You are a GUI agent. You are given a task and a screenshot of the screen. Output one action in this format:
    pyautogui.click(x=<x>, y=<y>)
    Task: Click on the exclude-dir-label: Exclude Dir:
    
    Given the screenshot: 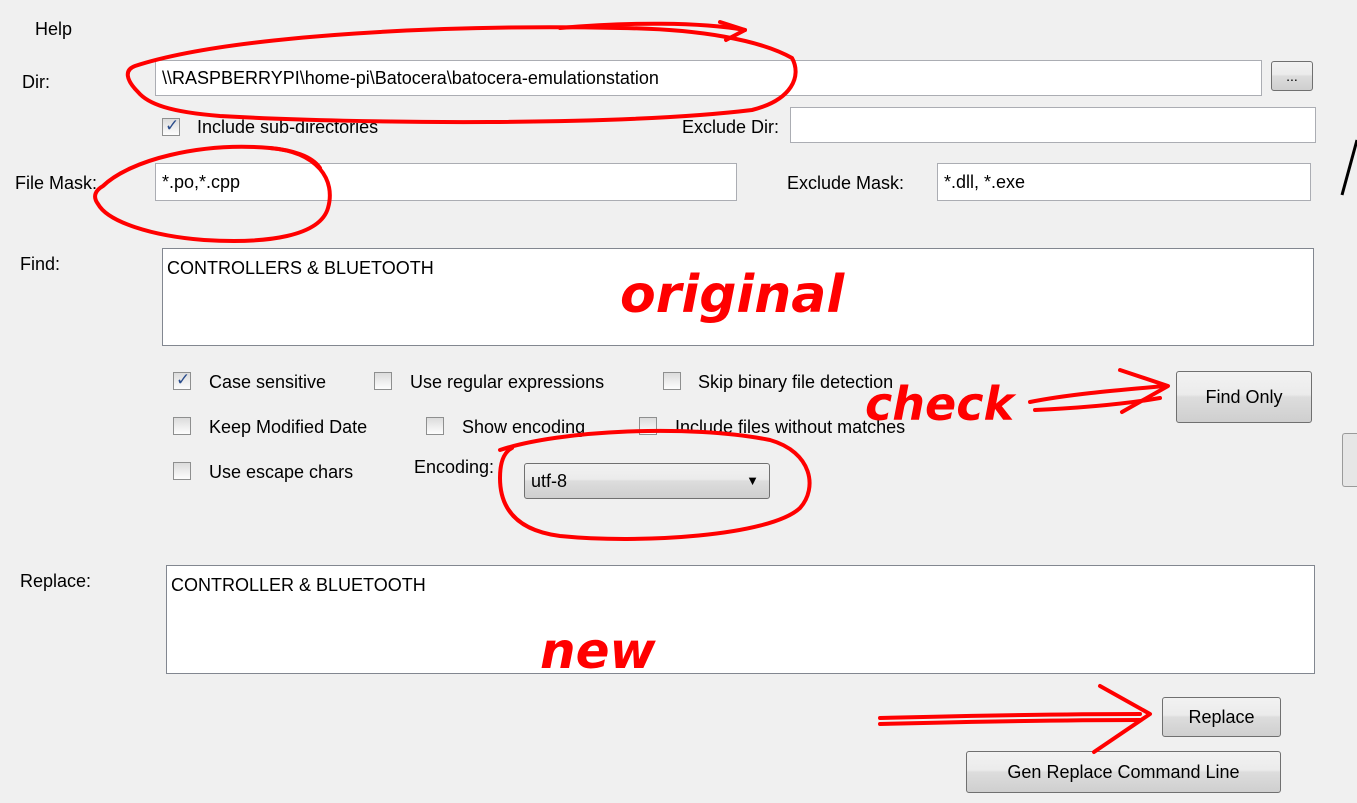 What is the action you would take?
    pyautogui.click(x=731, y=127)
    